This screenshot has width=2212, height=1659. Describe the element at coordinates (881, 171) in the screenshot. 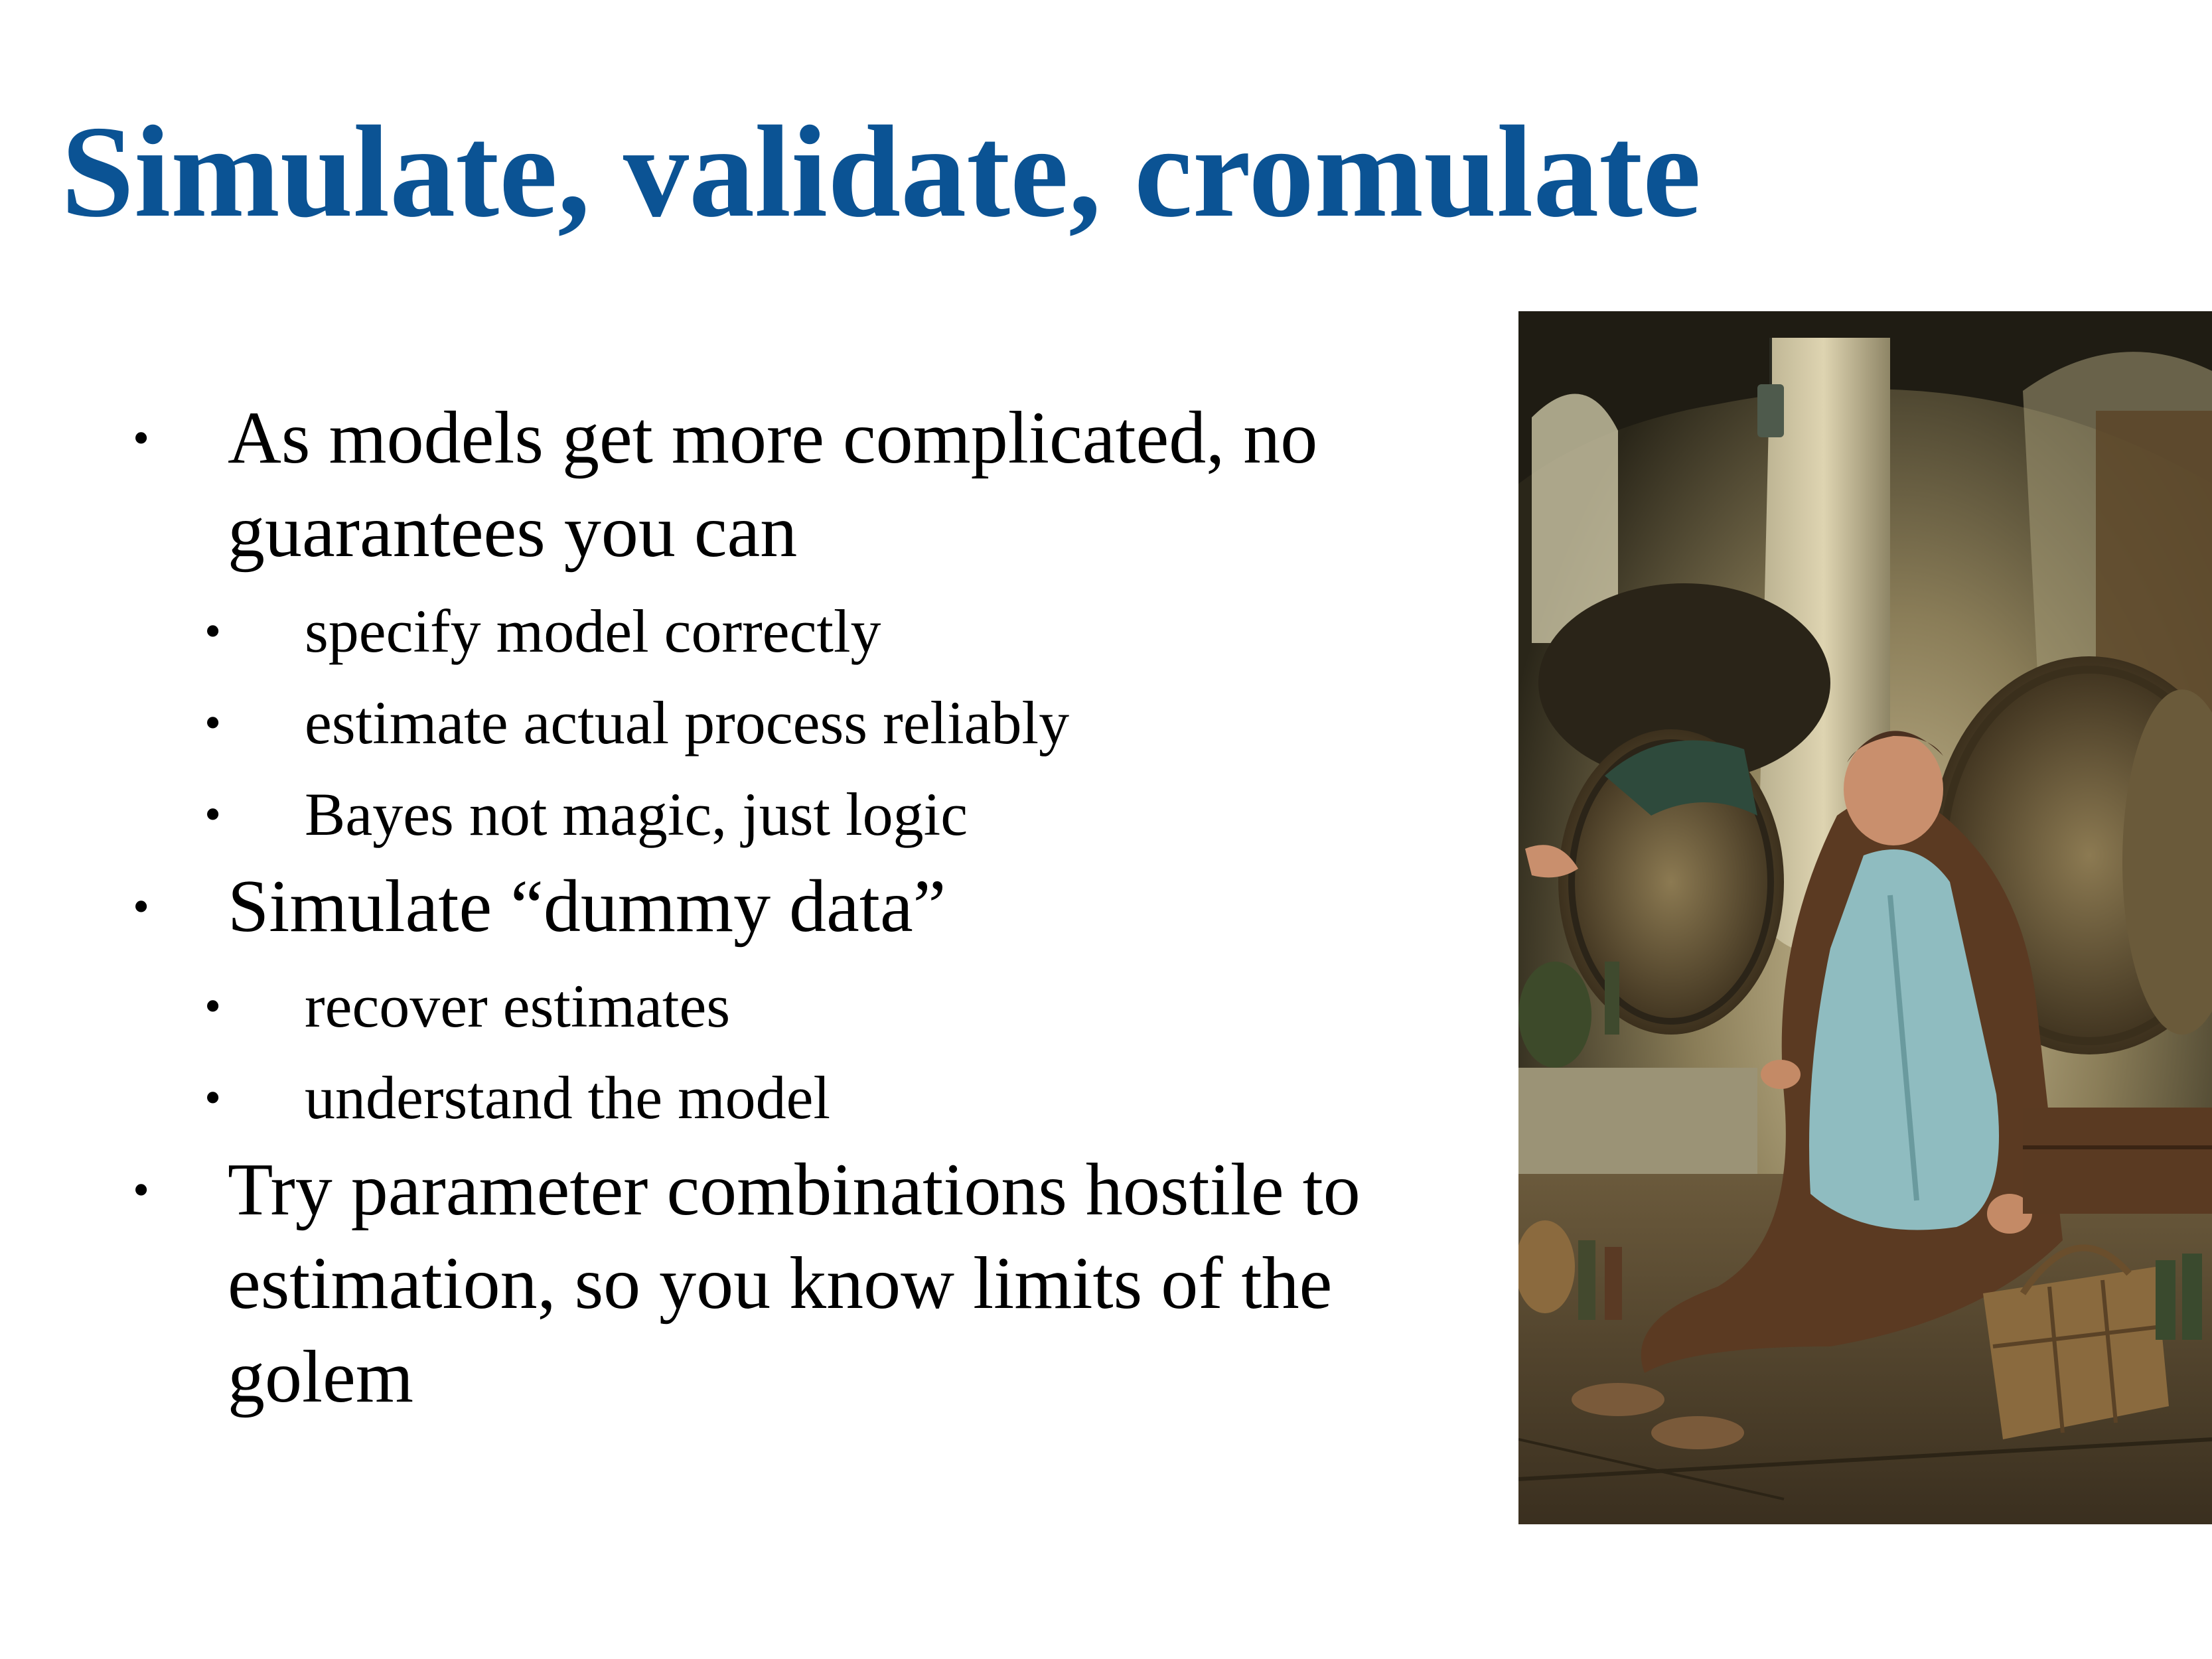

I see `slide-title: Simulate, validate, cromulate` at that location.